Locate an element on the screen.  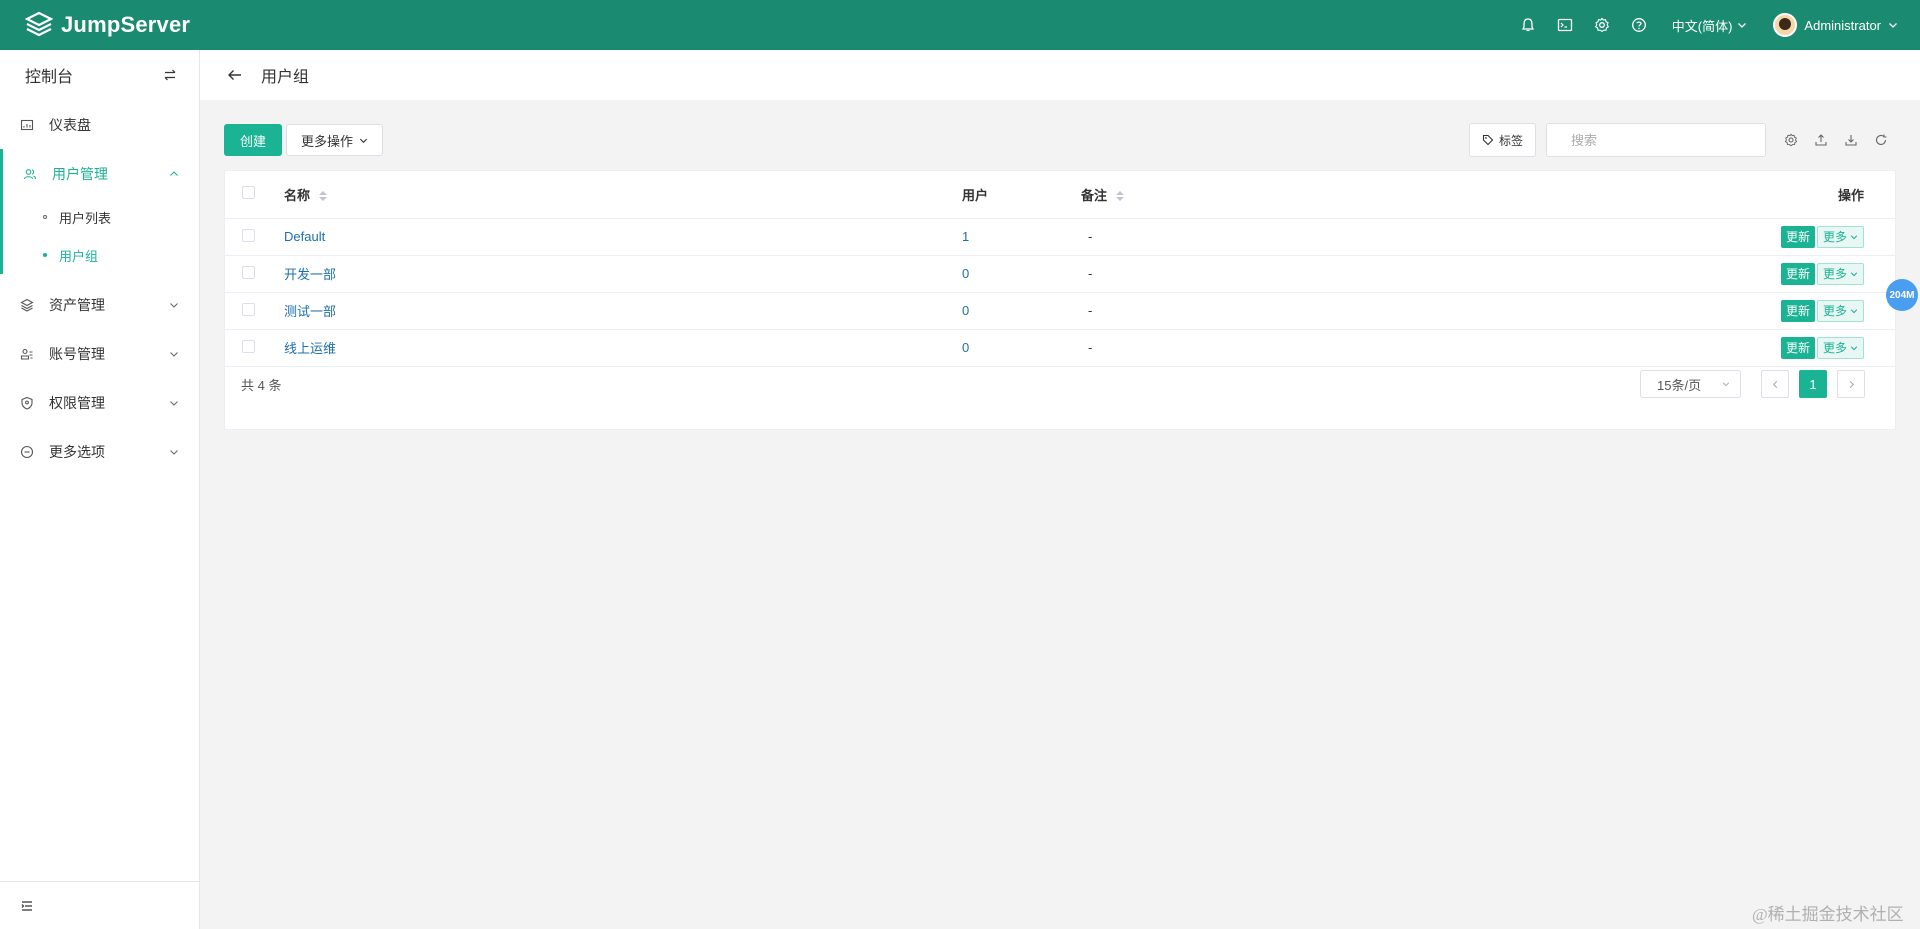
help-icon is located at coordinates (1639, 25).